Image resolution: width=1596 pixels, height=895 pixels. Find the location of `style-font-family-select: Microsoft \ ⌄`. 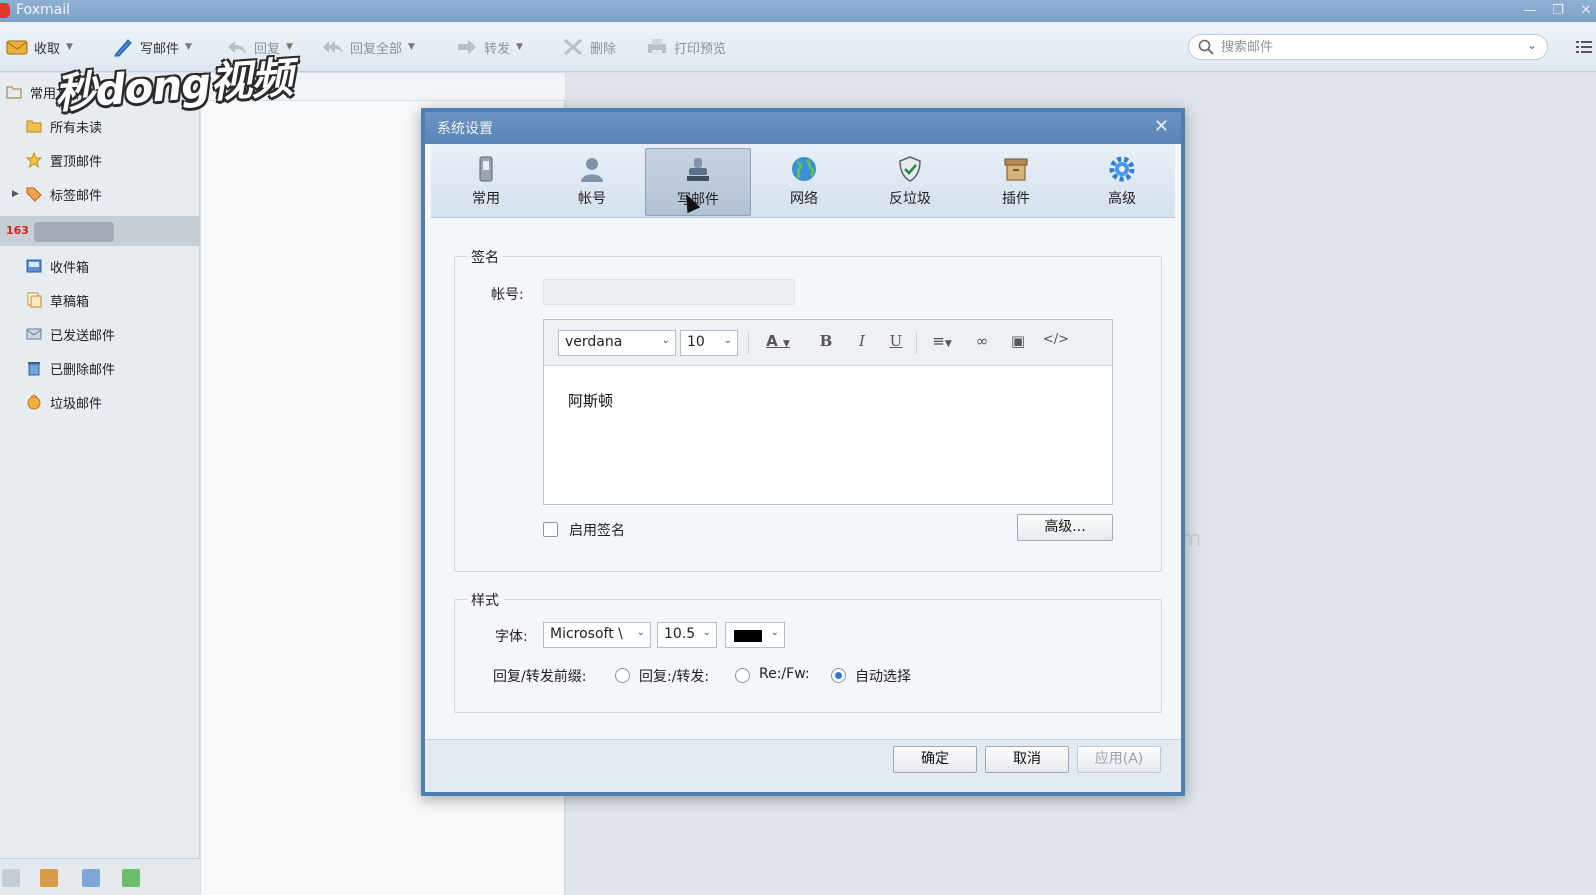

style-font-family-select: Microsoft \ ⌄ is located at coordinates (597, 635).